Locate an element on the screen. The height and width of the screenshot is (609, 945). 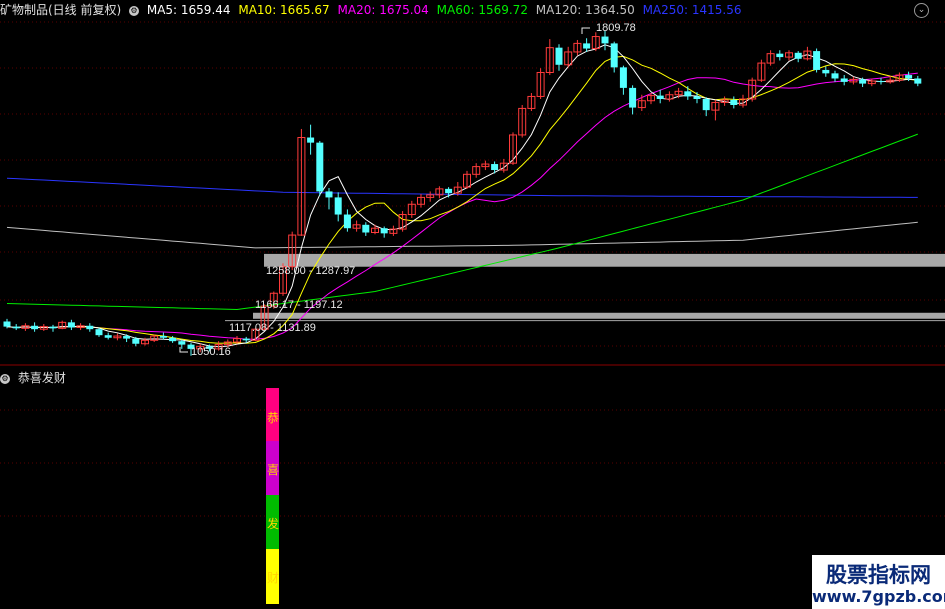
zone3-label: 1117.08 - 1131.89 is located at coordinates (272, 328).